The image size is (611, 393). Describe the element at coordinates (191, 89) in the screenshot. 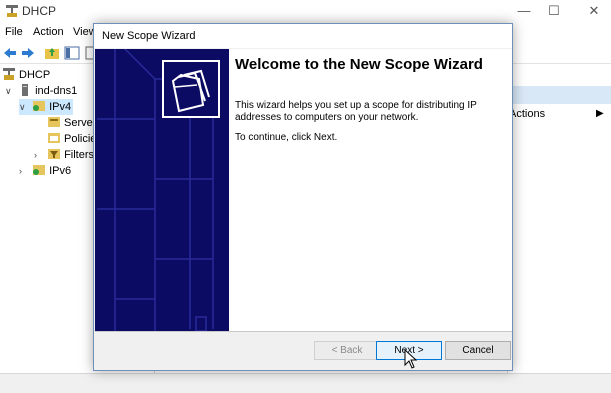

I see `folder-icon` at that location.